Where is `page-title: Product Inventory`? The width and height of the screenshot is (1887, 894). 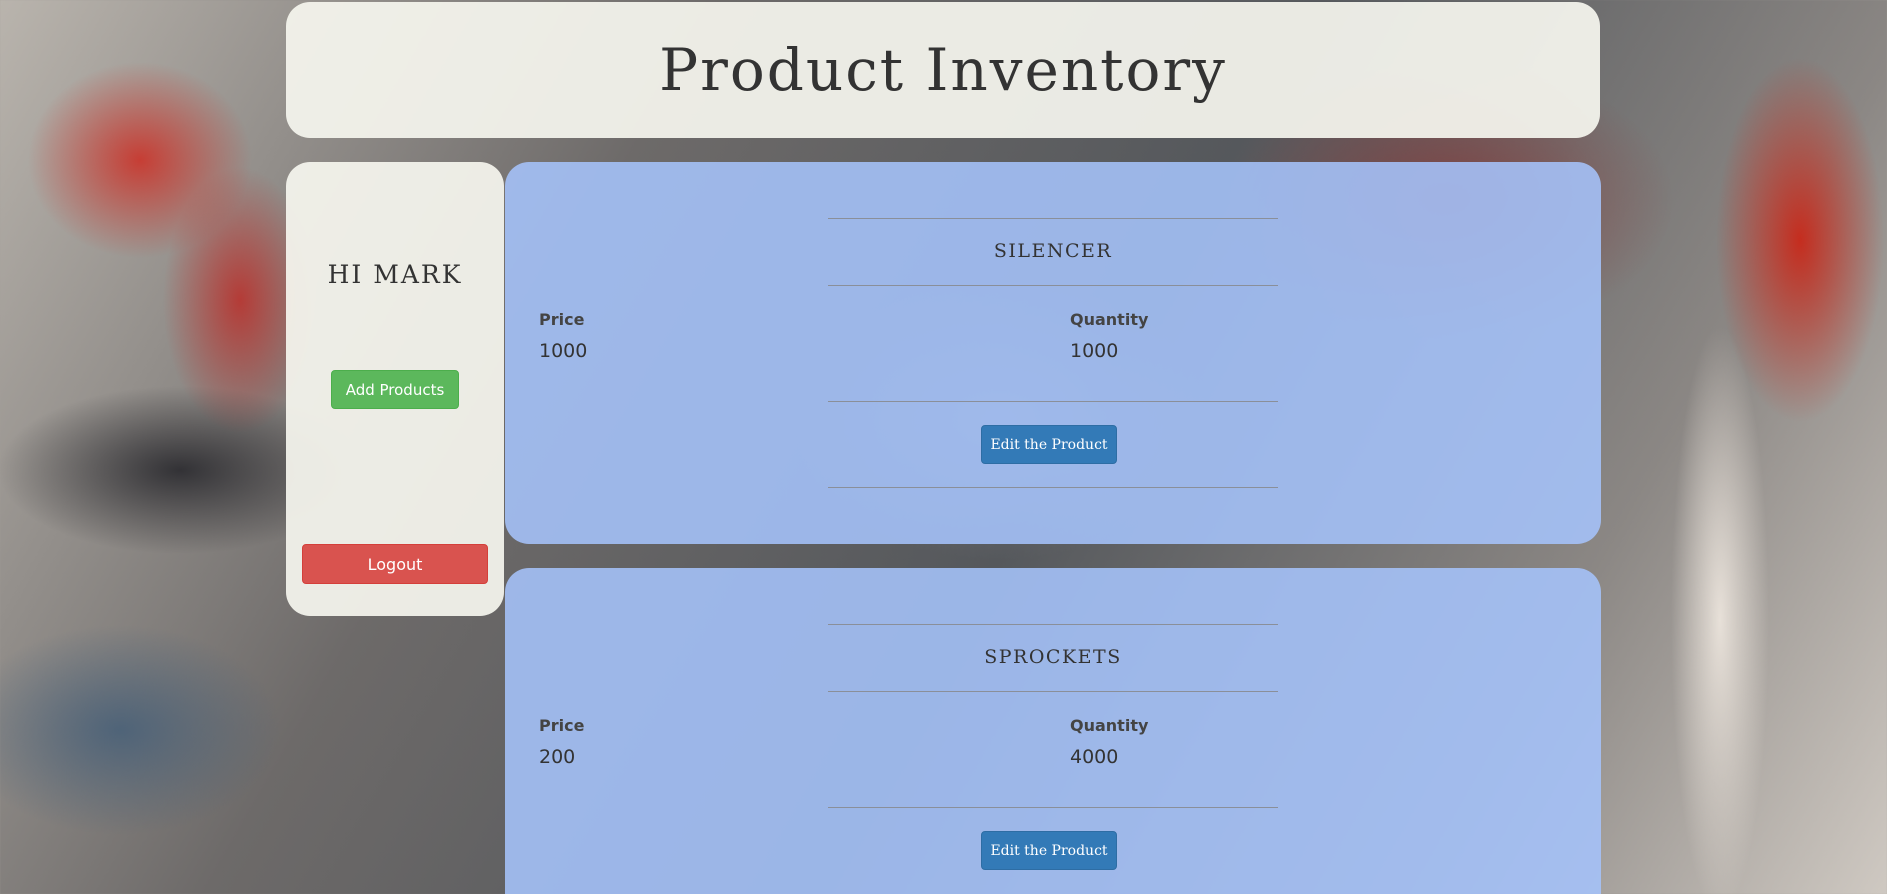 page-title: Product Inventory is located at coordinates (943, 70).